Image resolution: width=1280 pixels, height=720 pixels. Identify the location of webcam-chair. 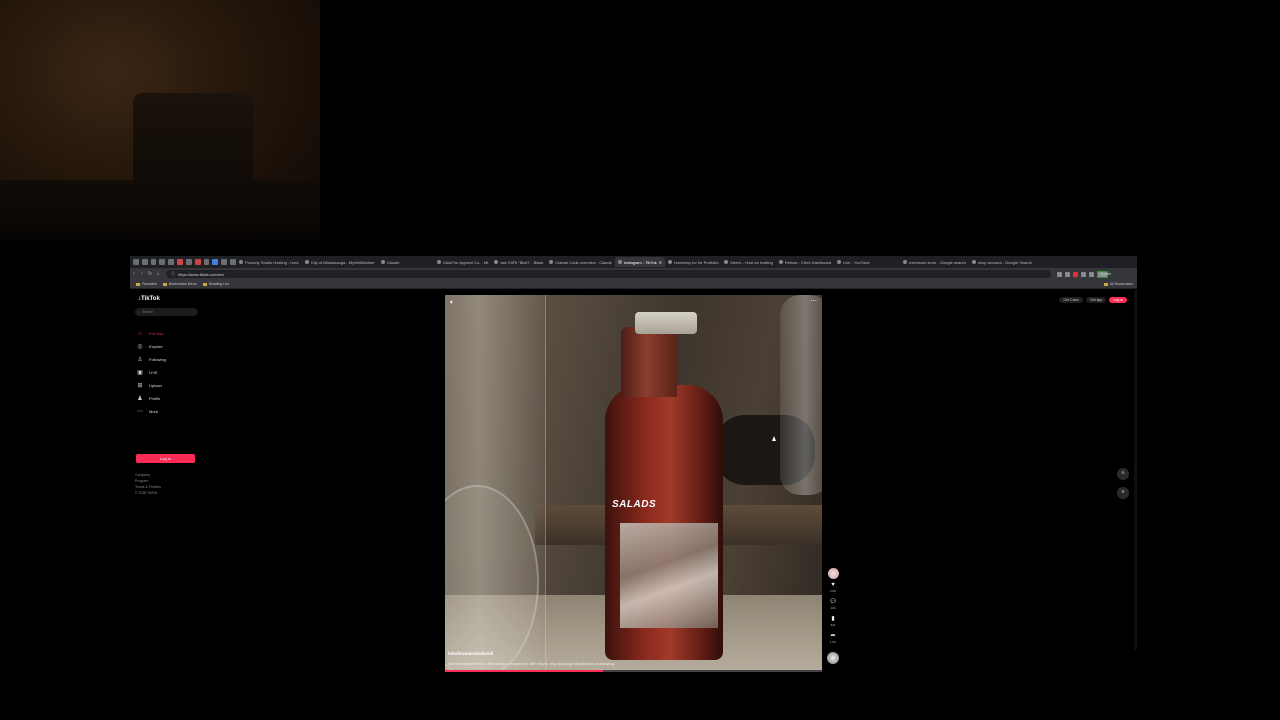
(193, 148).